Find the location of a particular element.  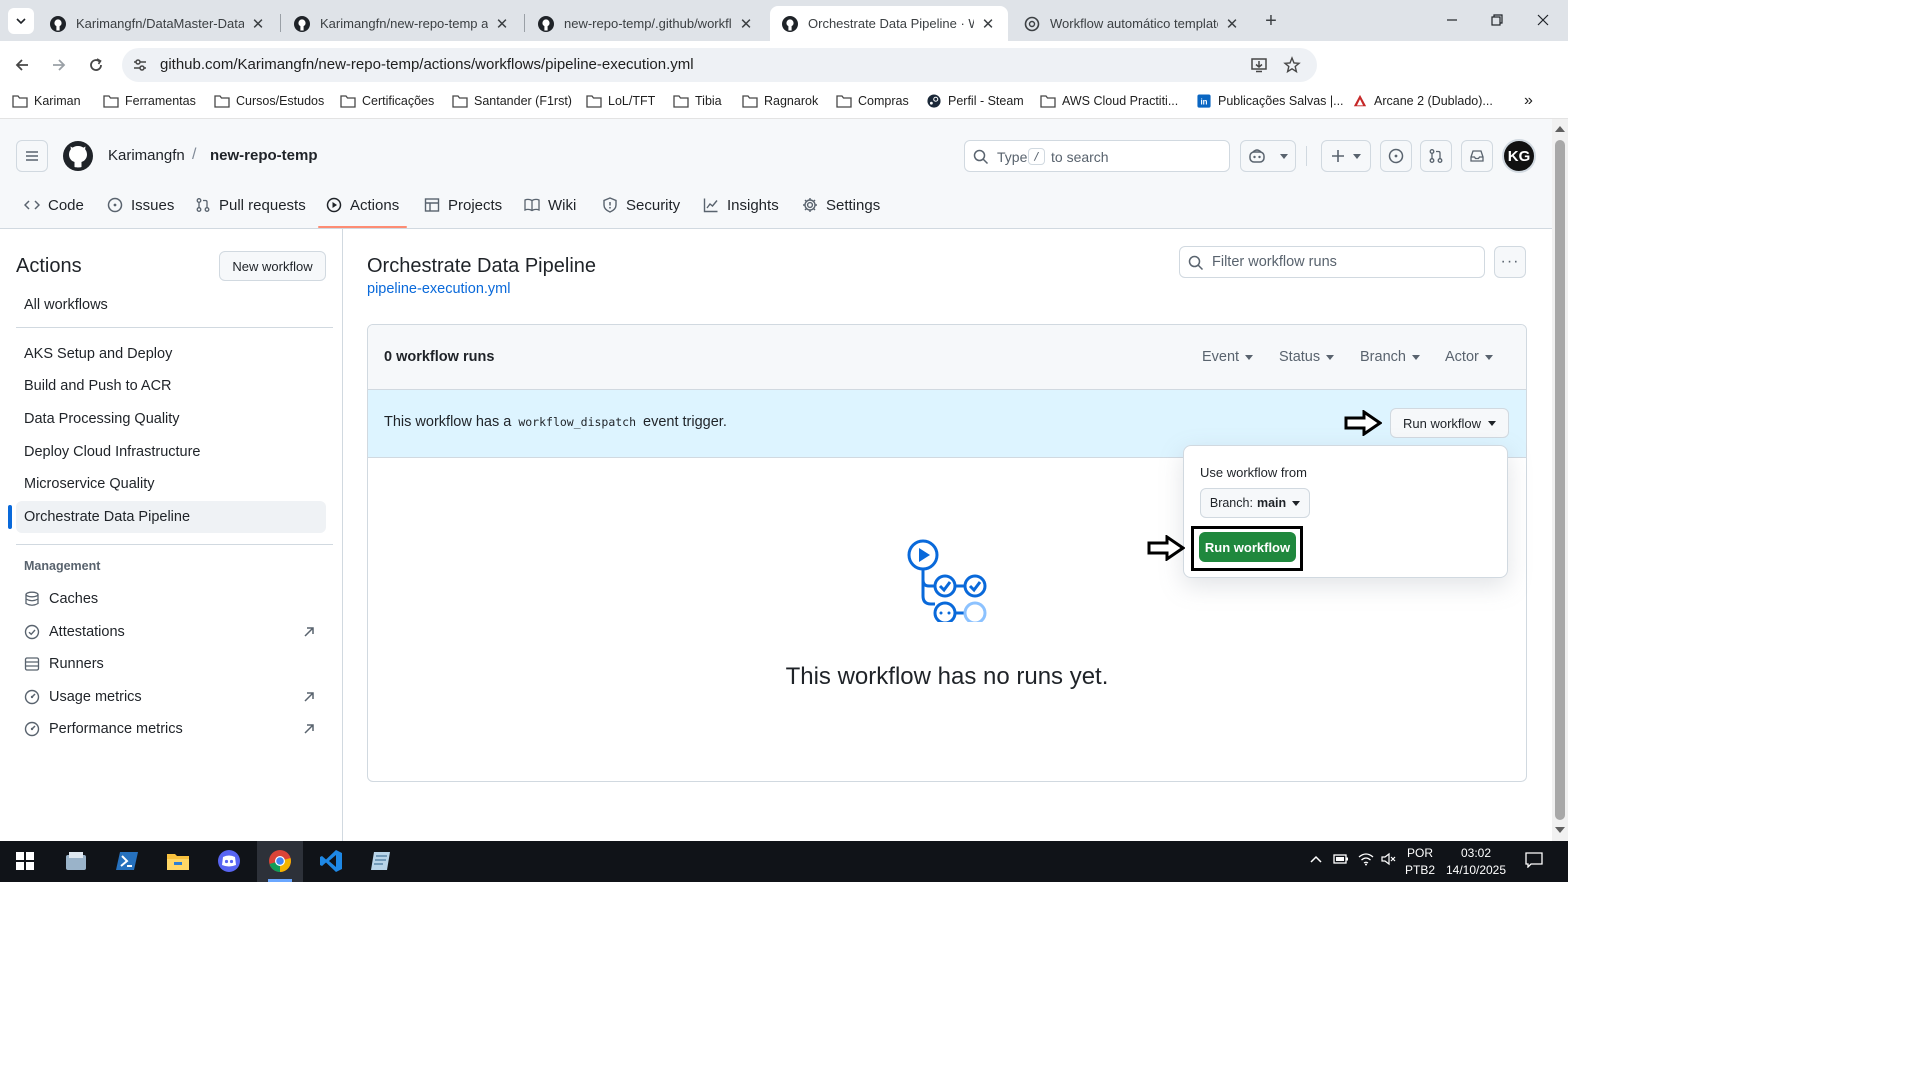

chevron-down-icon is located at coordinates (21, 21).